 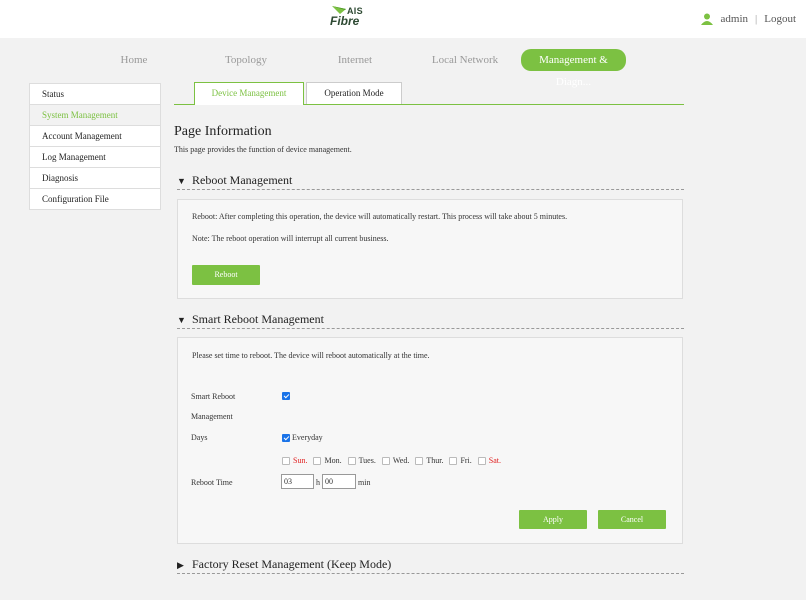 I want to click on sidebar-item-account-management: Account Management, so click(x=95, y=136).